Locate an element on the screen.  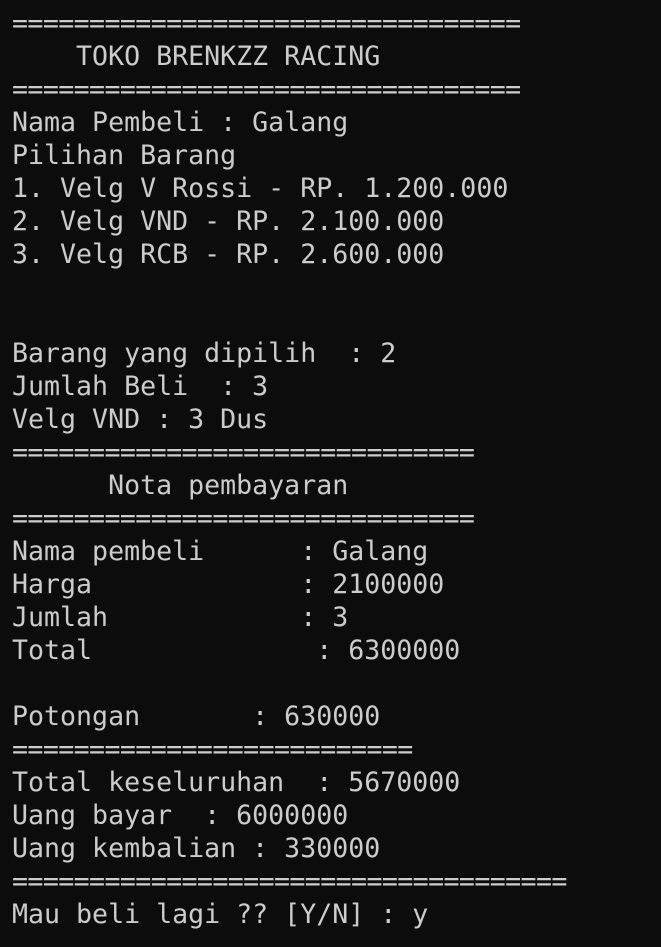
receipt-title: Nota pembayaran is located at coordinates (180, 485).